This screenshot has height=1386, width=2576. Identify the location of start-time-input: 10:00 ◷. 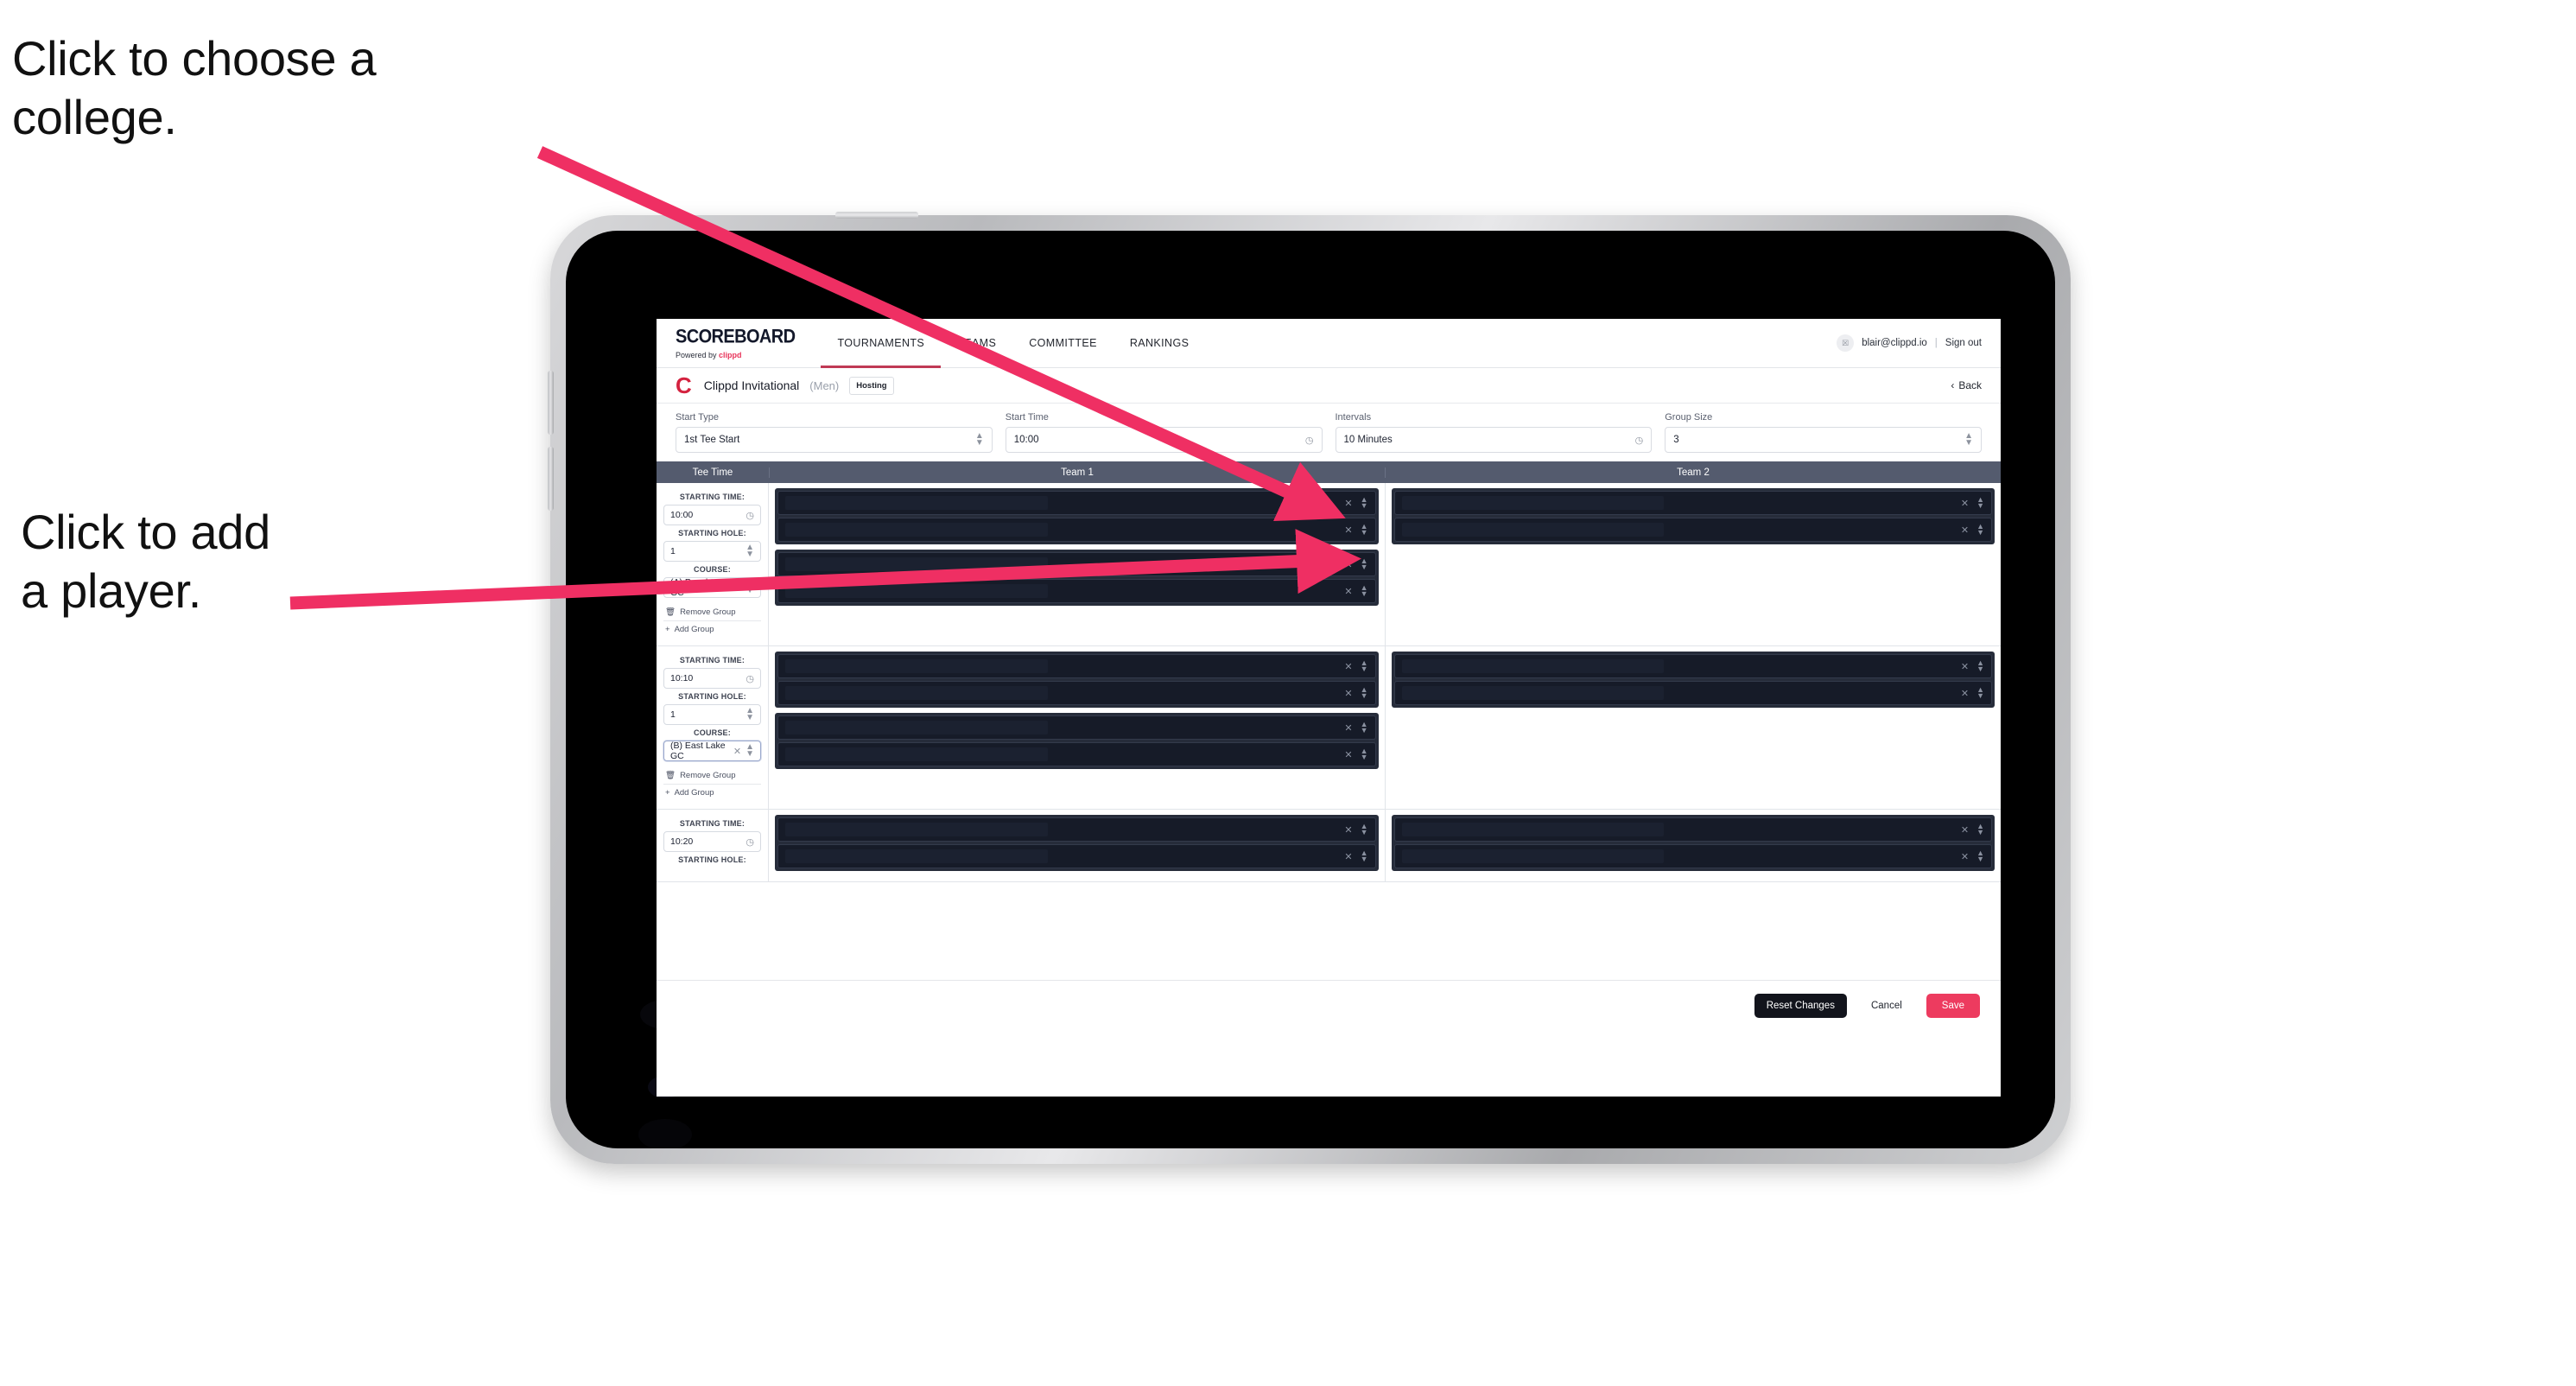
(1164, 440).